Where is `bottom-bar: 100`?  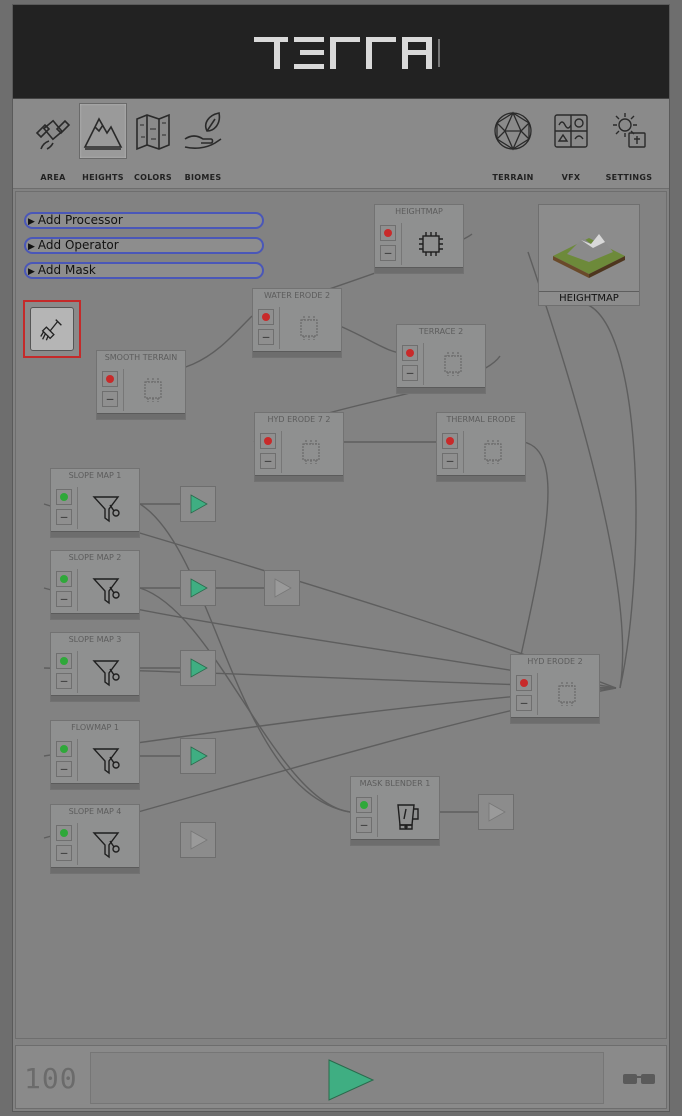
bottom-bar: 100 is located at coordinates (341, 1077).